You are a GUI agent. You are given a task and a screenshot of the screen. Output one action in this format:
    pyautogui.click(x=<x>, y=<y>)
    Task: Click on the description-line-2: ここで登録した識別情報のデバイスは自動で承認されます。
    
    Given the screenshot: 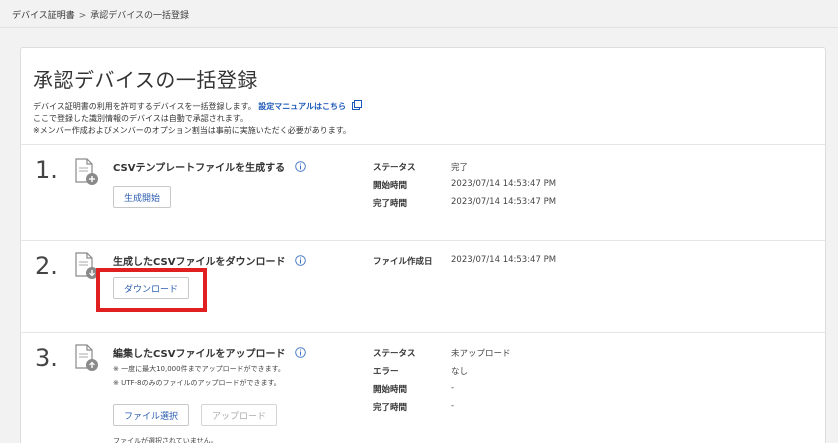 What is the action you would take?
    pyautogui.click(x=140, y=118)
    